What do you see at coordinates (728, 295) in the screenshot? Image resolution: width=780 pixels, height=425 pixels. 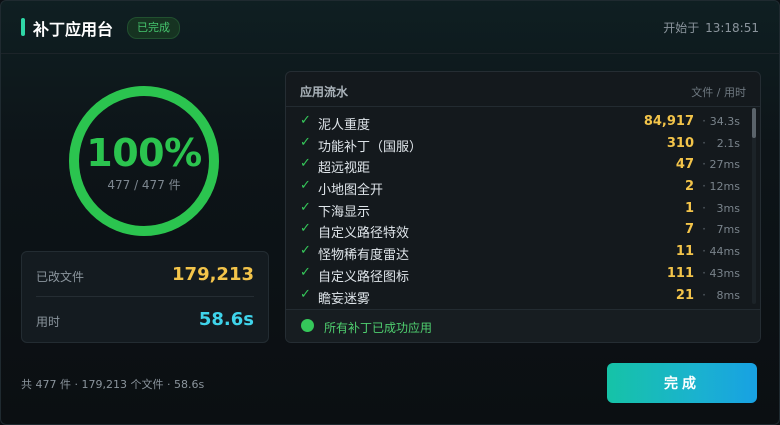 I see `flow-item-time: 8ms` at bounding box center [728, 295].